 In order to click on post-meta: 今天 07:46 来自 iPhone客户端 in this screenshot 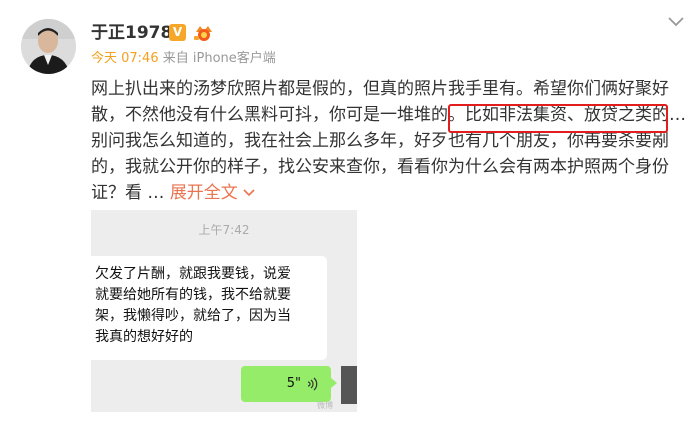, I will do `click(183, 59)`.